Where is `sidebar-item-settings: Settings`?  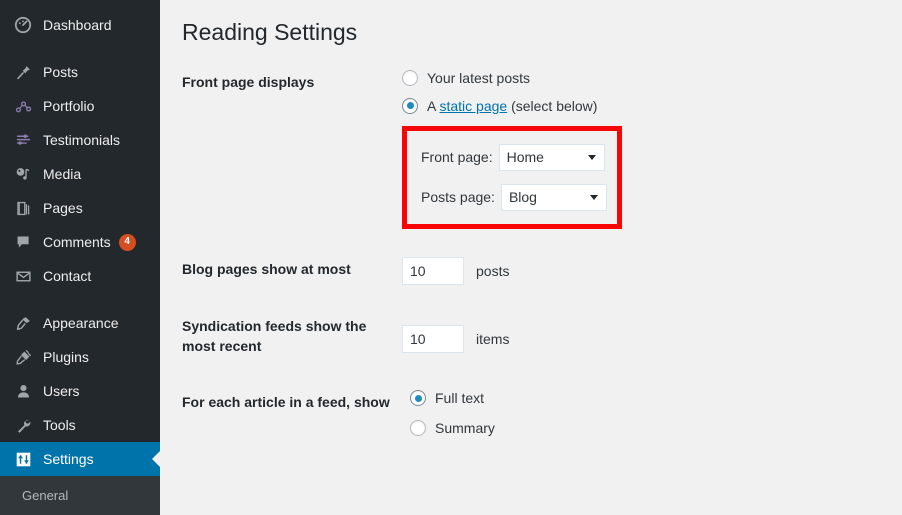
sidebar-item-settings: Settings is located at coordinates (80, 459).